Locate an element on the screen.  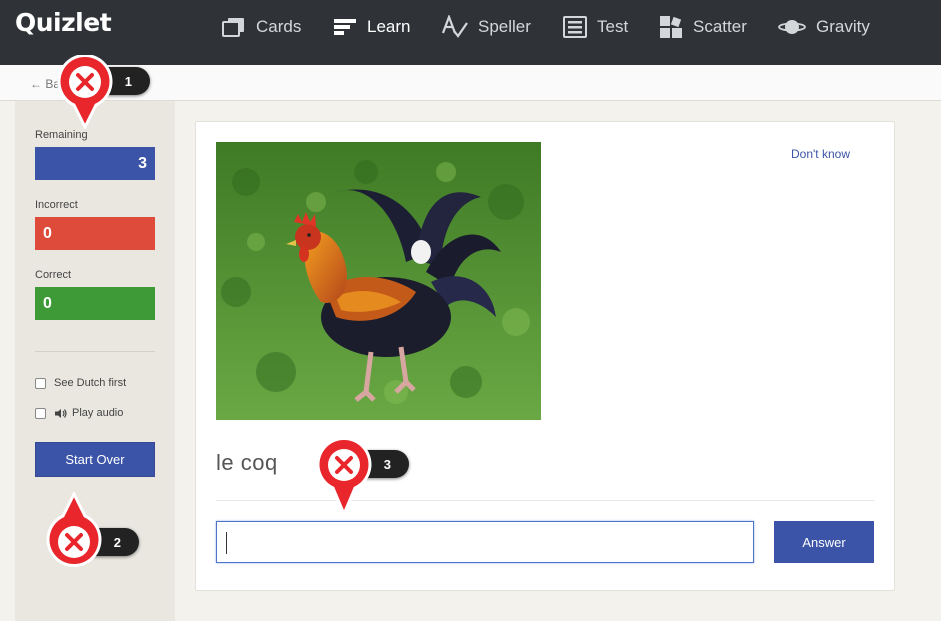
error-marker-3: 3 is located at coordinates (362, 477).